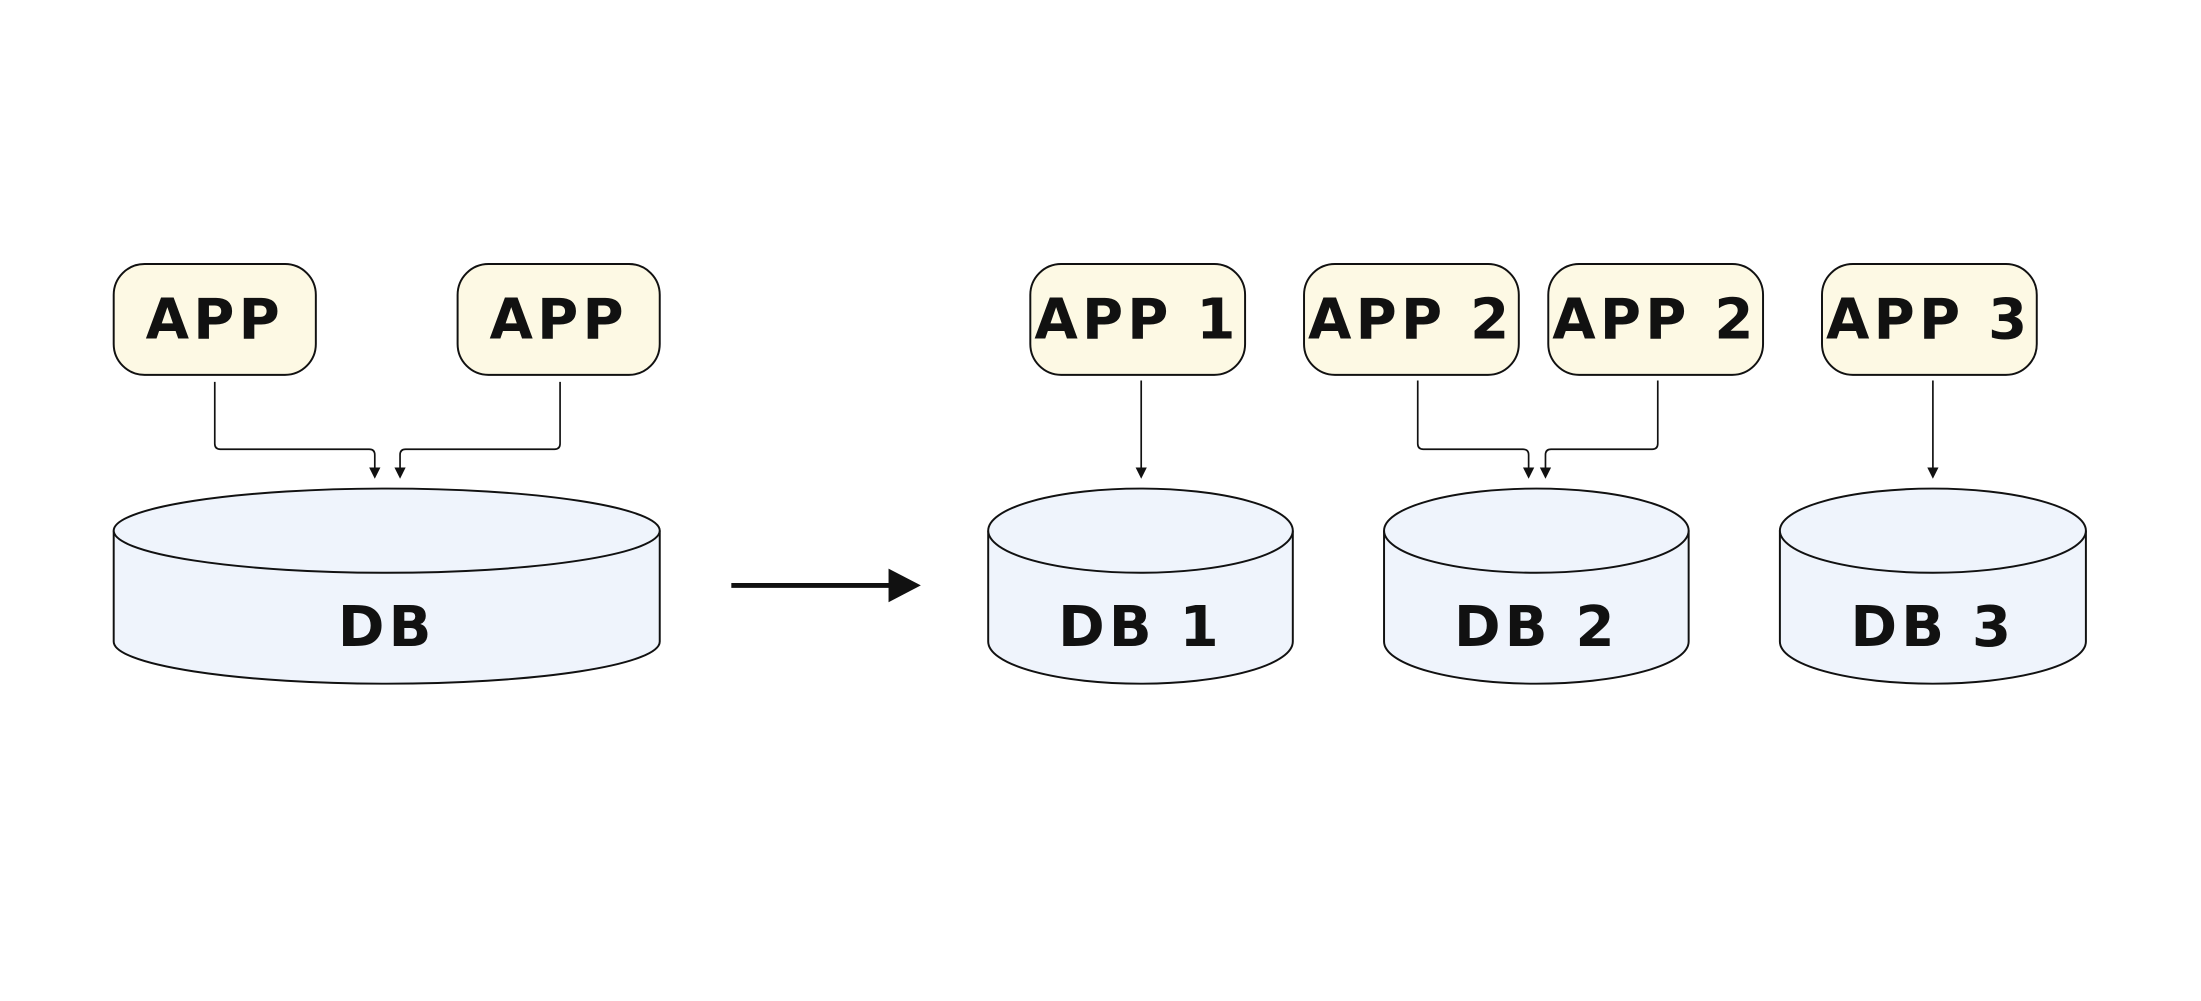 Image resolution: width=2201 pixels, height=1001 pixels. Describe the element at coordinates (386, 473) in the screenshot. I see `before-group: APP APP DB` at that location.